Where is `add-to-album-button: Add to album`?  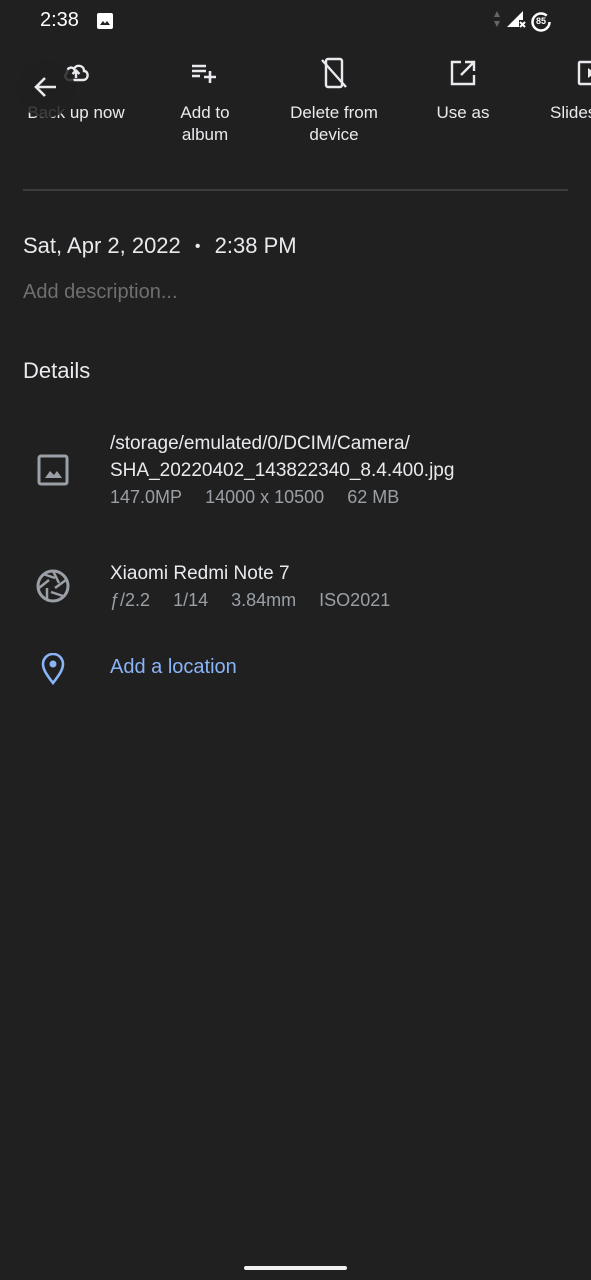 add-to-album-button: Add to album is located at coordinates (205, 100).